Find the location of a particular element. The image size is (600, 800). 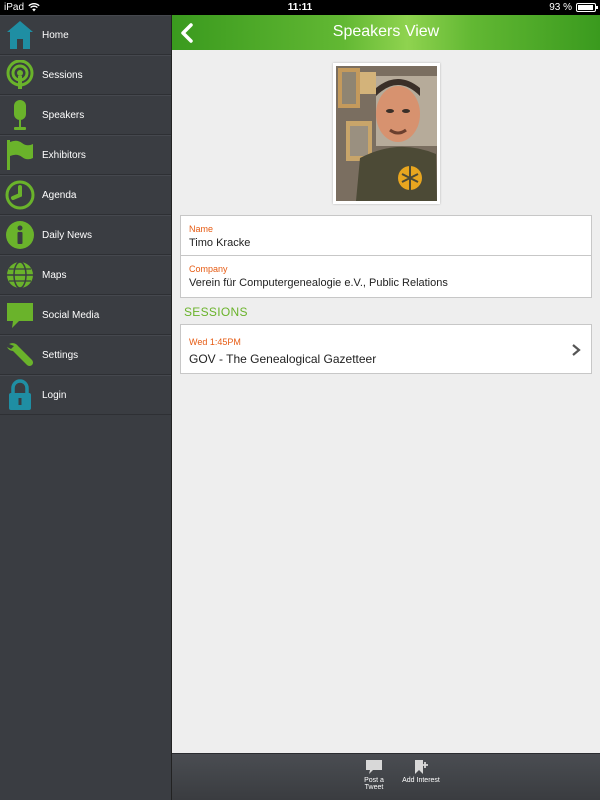

sidebar-item-label: Home is located at coordinates (55, 35).